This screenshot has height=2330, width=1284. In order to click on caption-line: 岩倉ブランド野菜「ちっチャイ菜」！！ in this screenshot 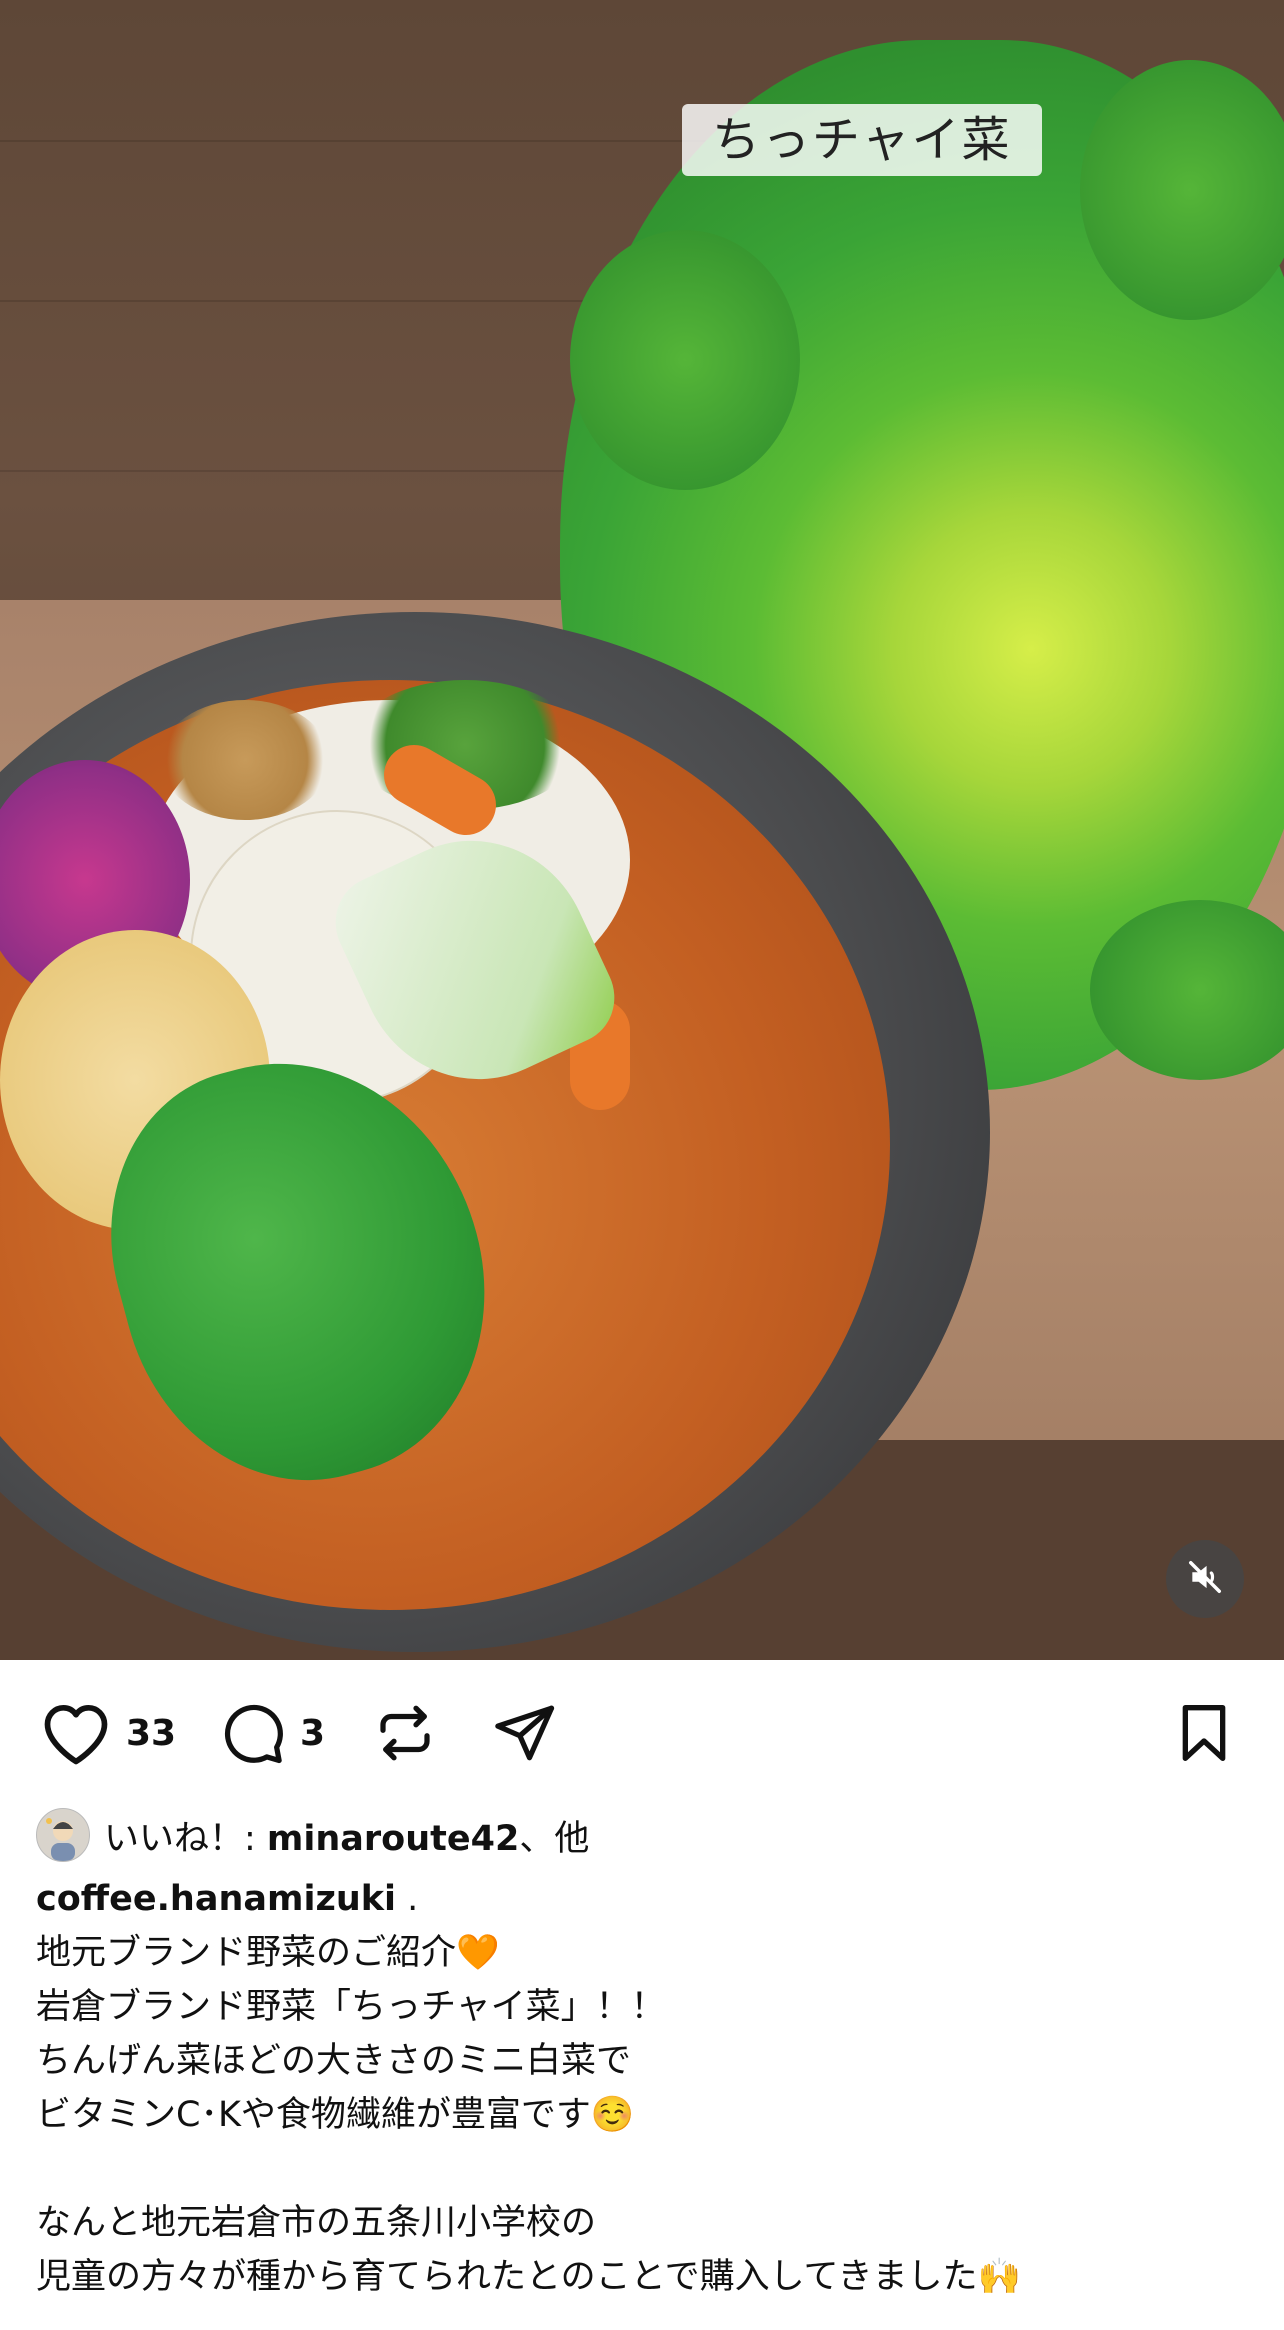, I will do `click(351, 2007)`.